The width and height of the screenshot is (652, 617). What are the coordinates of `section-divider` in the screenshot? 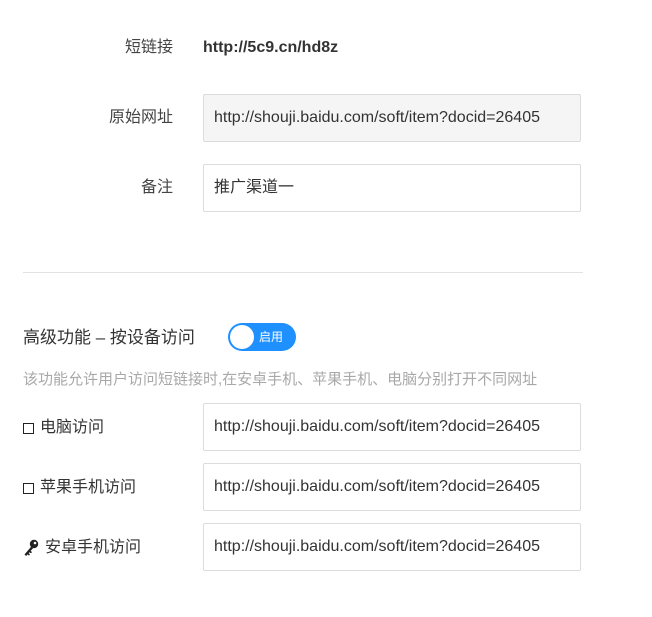 It's located at (303, 272).